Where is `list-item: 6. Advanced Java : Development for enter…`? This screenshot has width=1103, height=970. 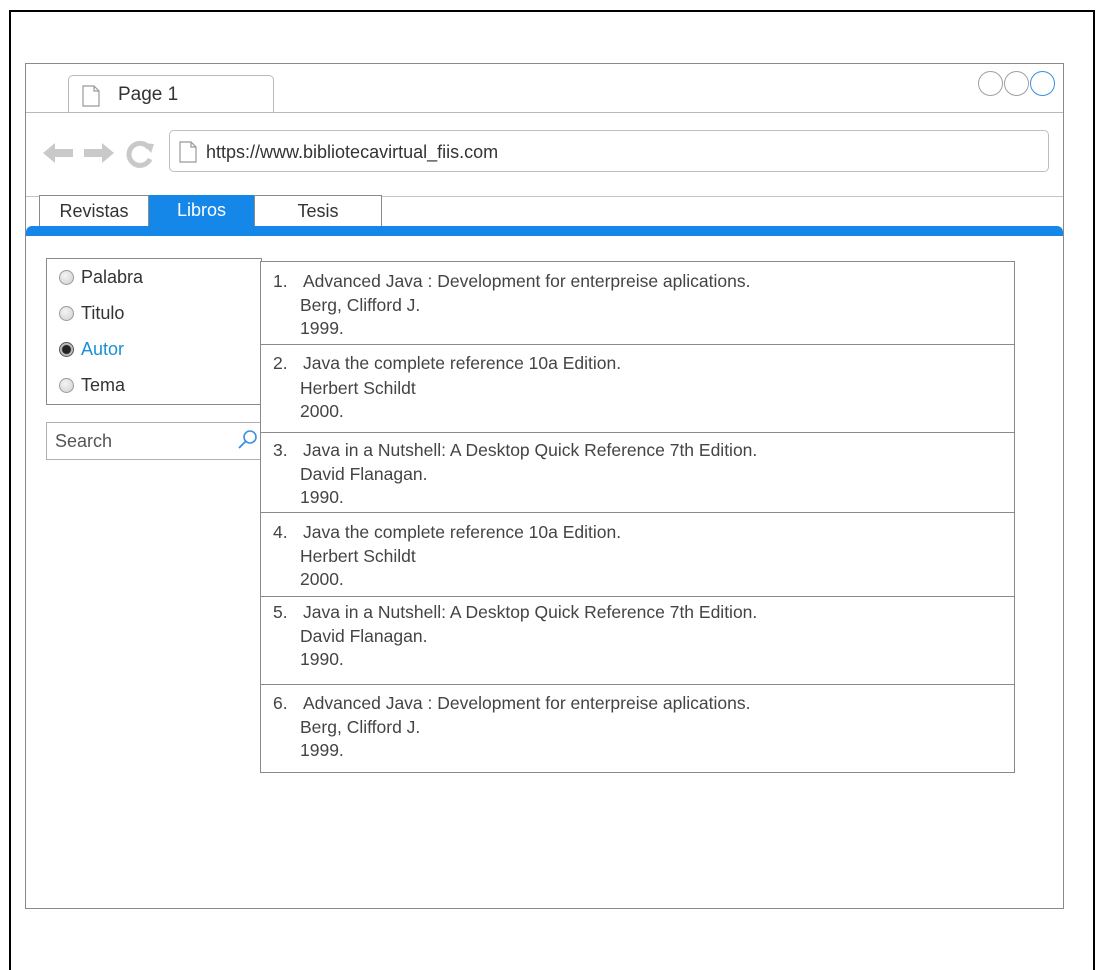
list-item: 6. Advanced Java : Development for enter… is located at coordinates (637, 728).